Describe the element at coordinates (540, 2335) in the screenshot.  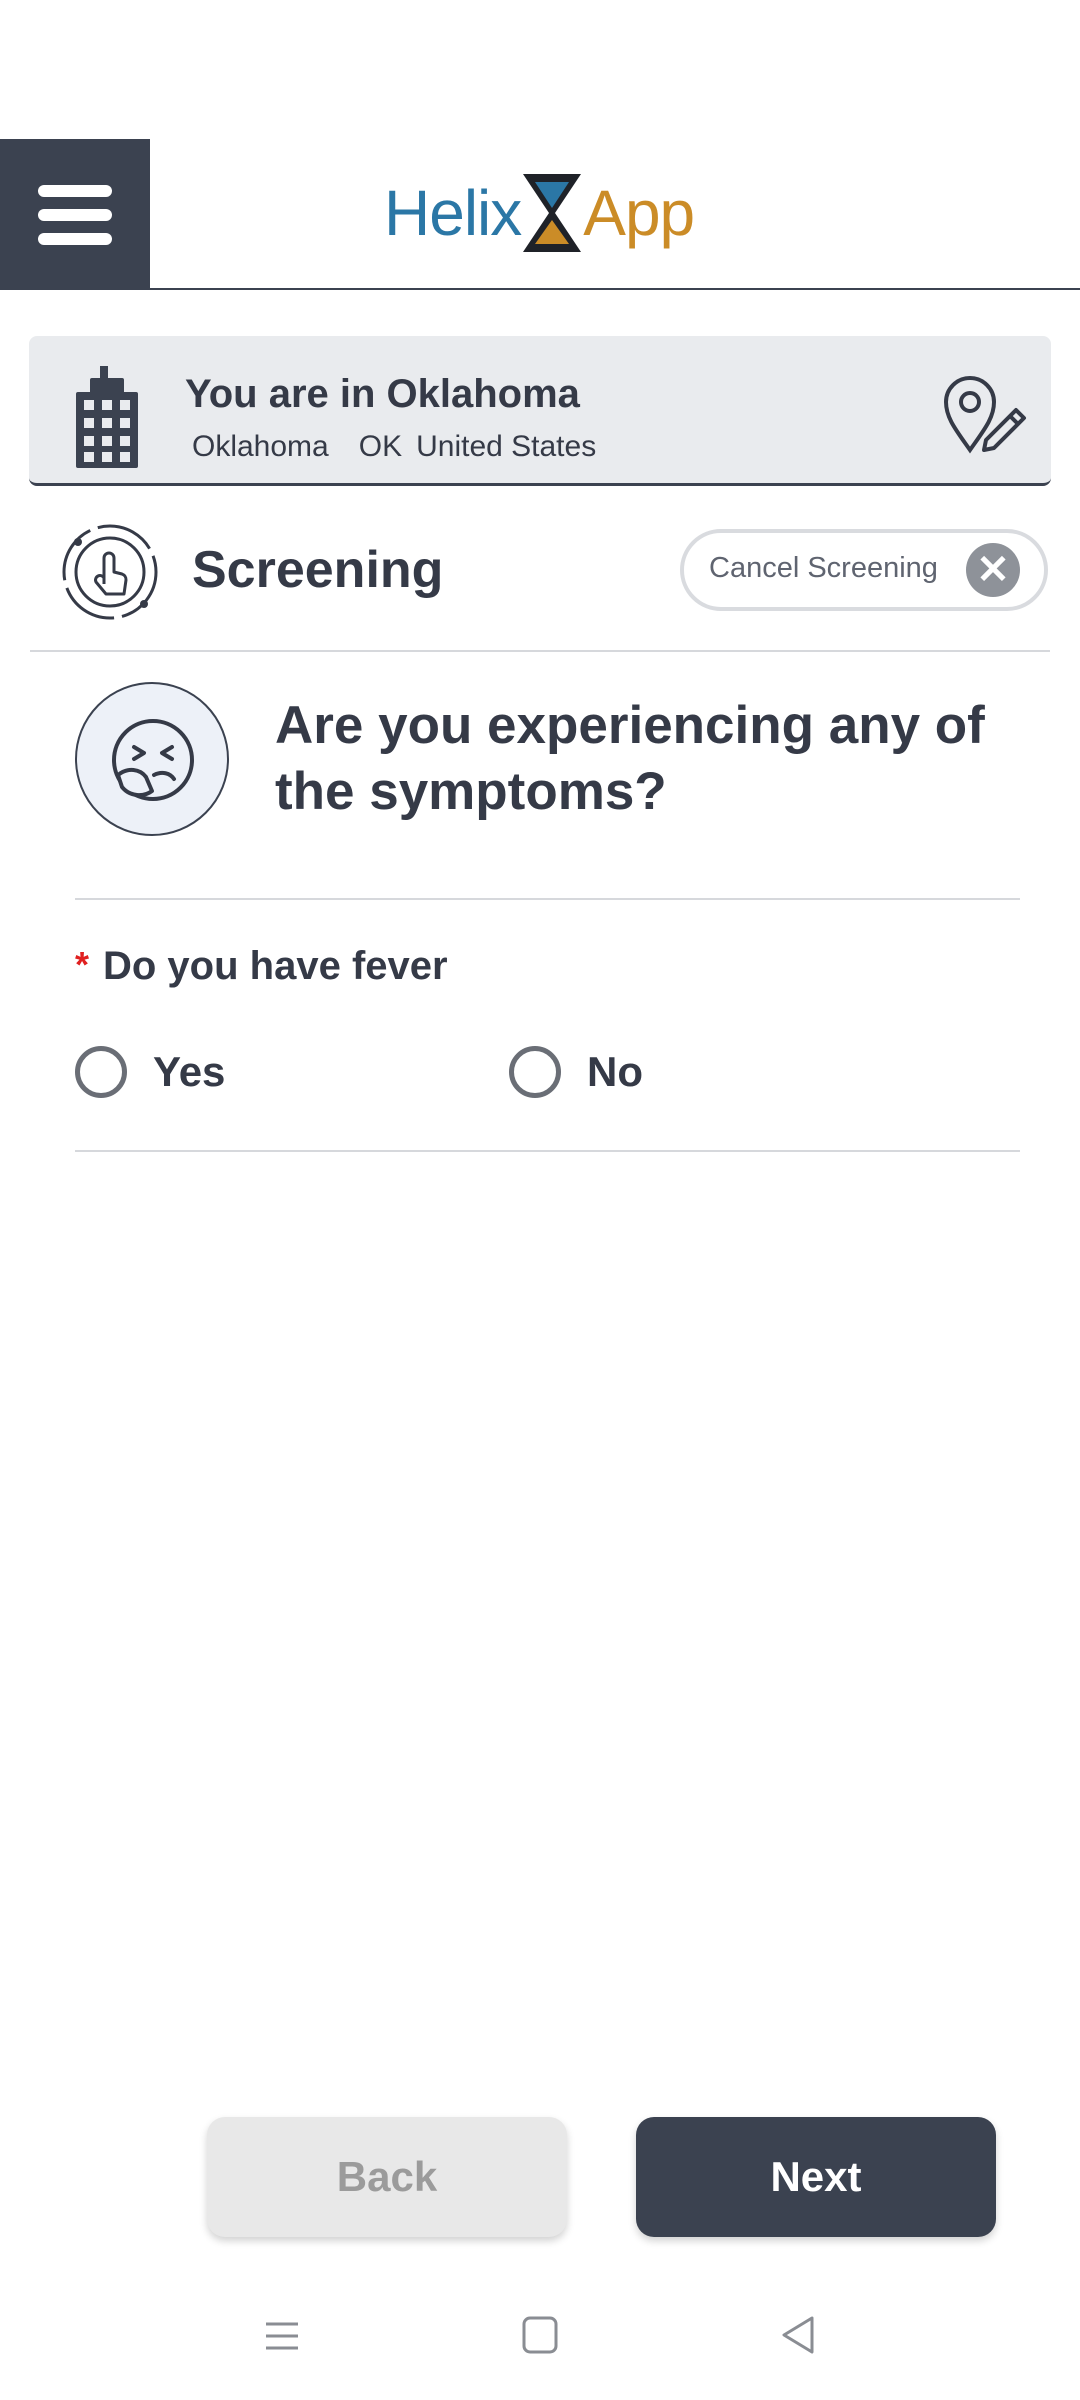
I see `home-icon` at that location.